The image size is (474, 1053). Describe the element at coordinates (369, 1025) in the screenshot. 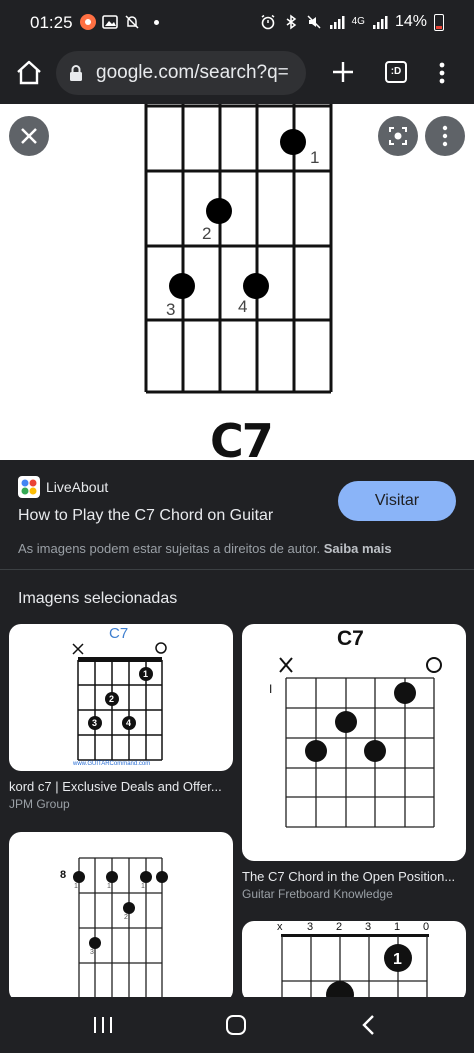

I see `back-icon` at that location.